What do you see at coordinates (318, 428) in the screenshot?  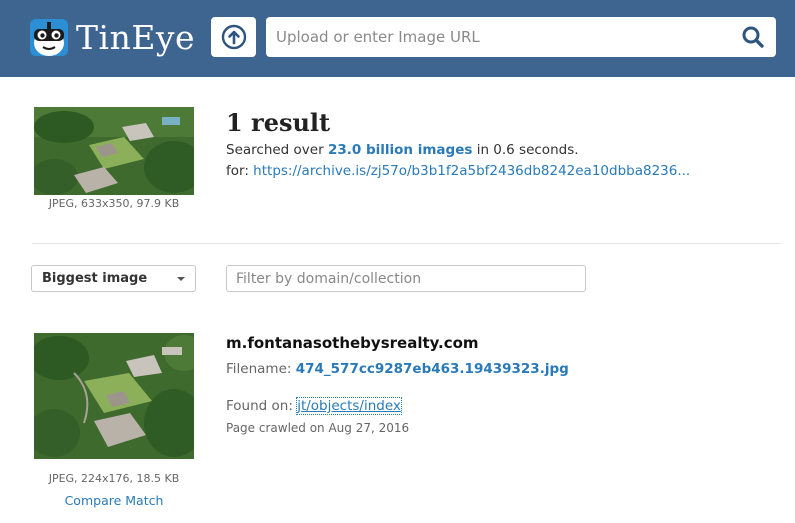 I see `crawl-date: Page crawled on Aug 27, 2016` at bounding box center [318, 428].